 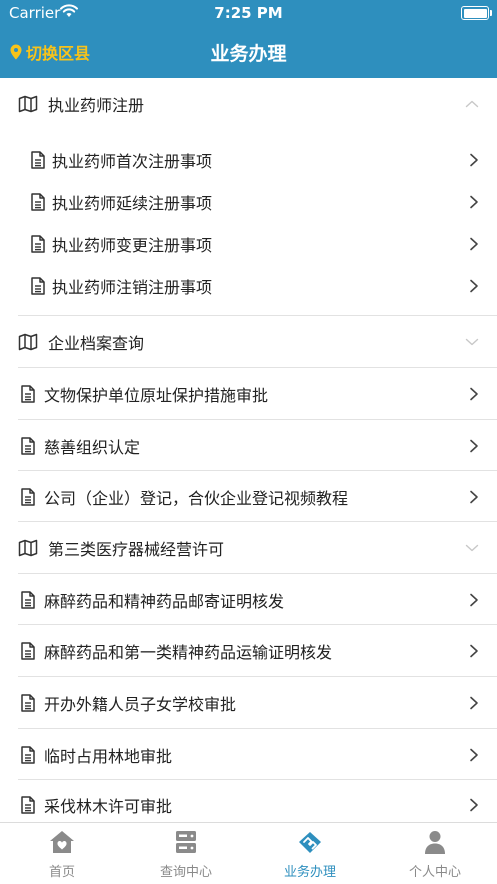 I want to click on sub-item-label: 执业药师注销注册事项, so click(x=132, y=287).